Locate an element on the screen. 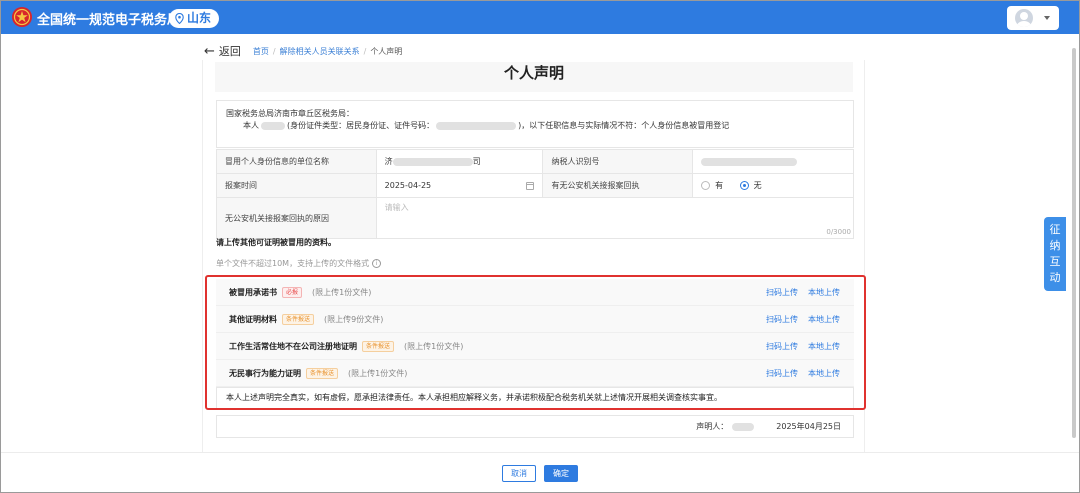  side-tab-char: 纳 is located at coordinates (1055, 245).